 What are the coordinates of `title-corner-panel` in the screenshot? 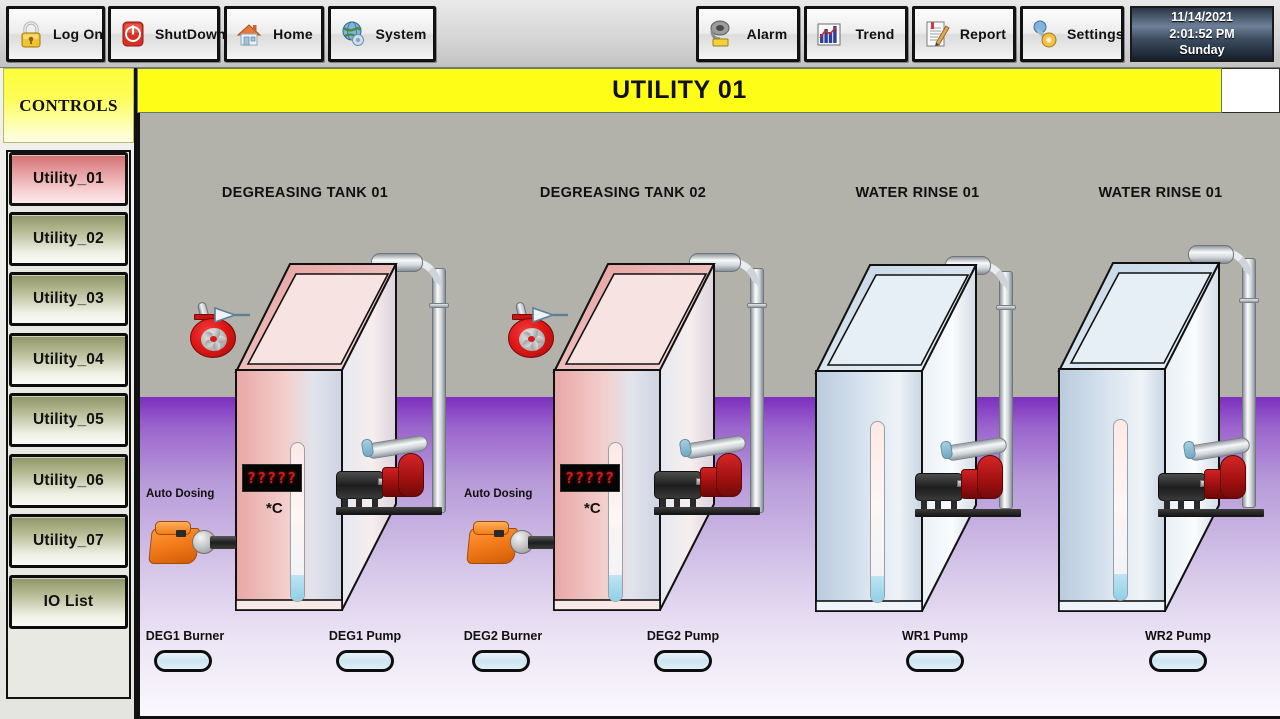 It's located at (1251, 90).